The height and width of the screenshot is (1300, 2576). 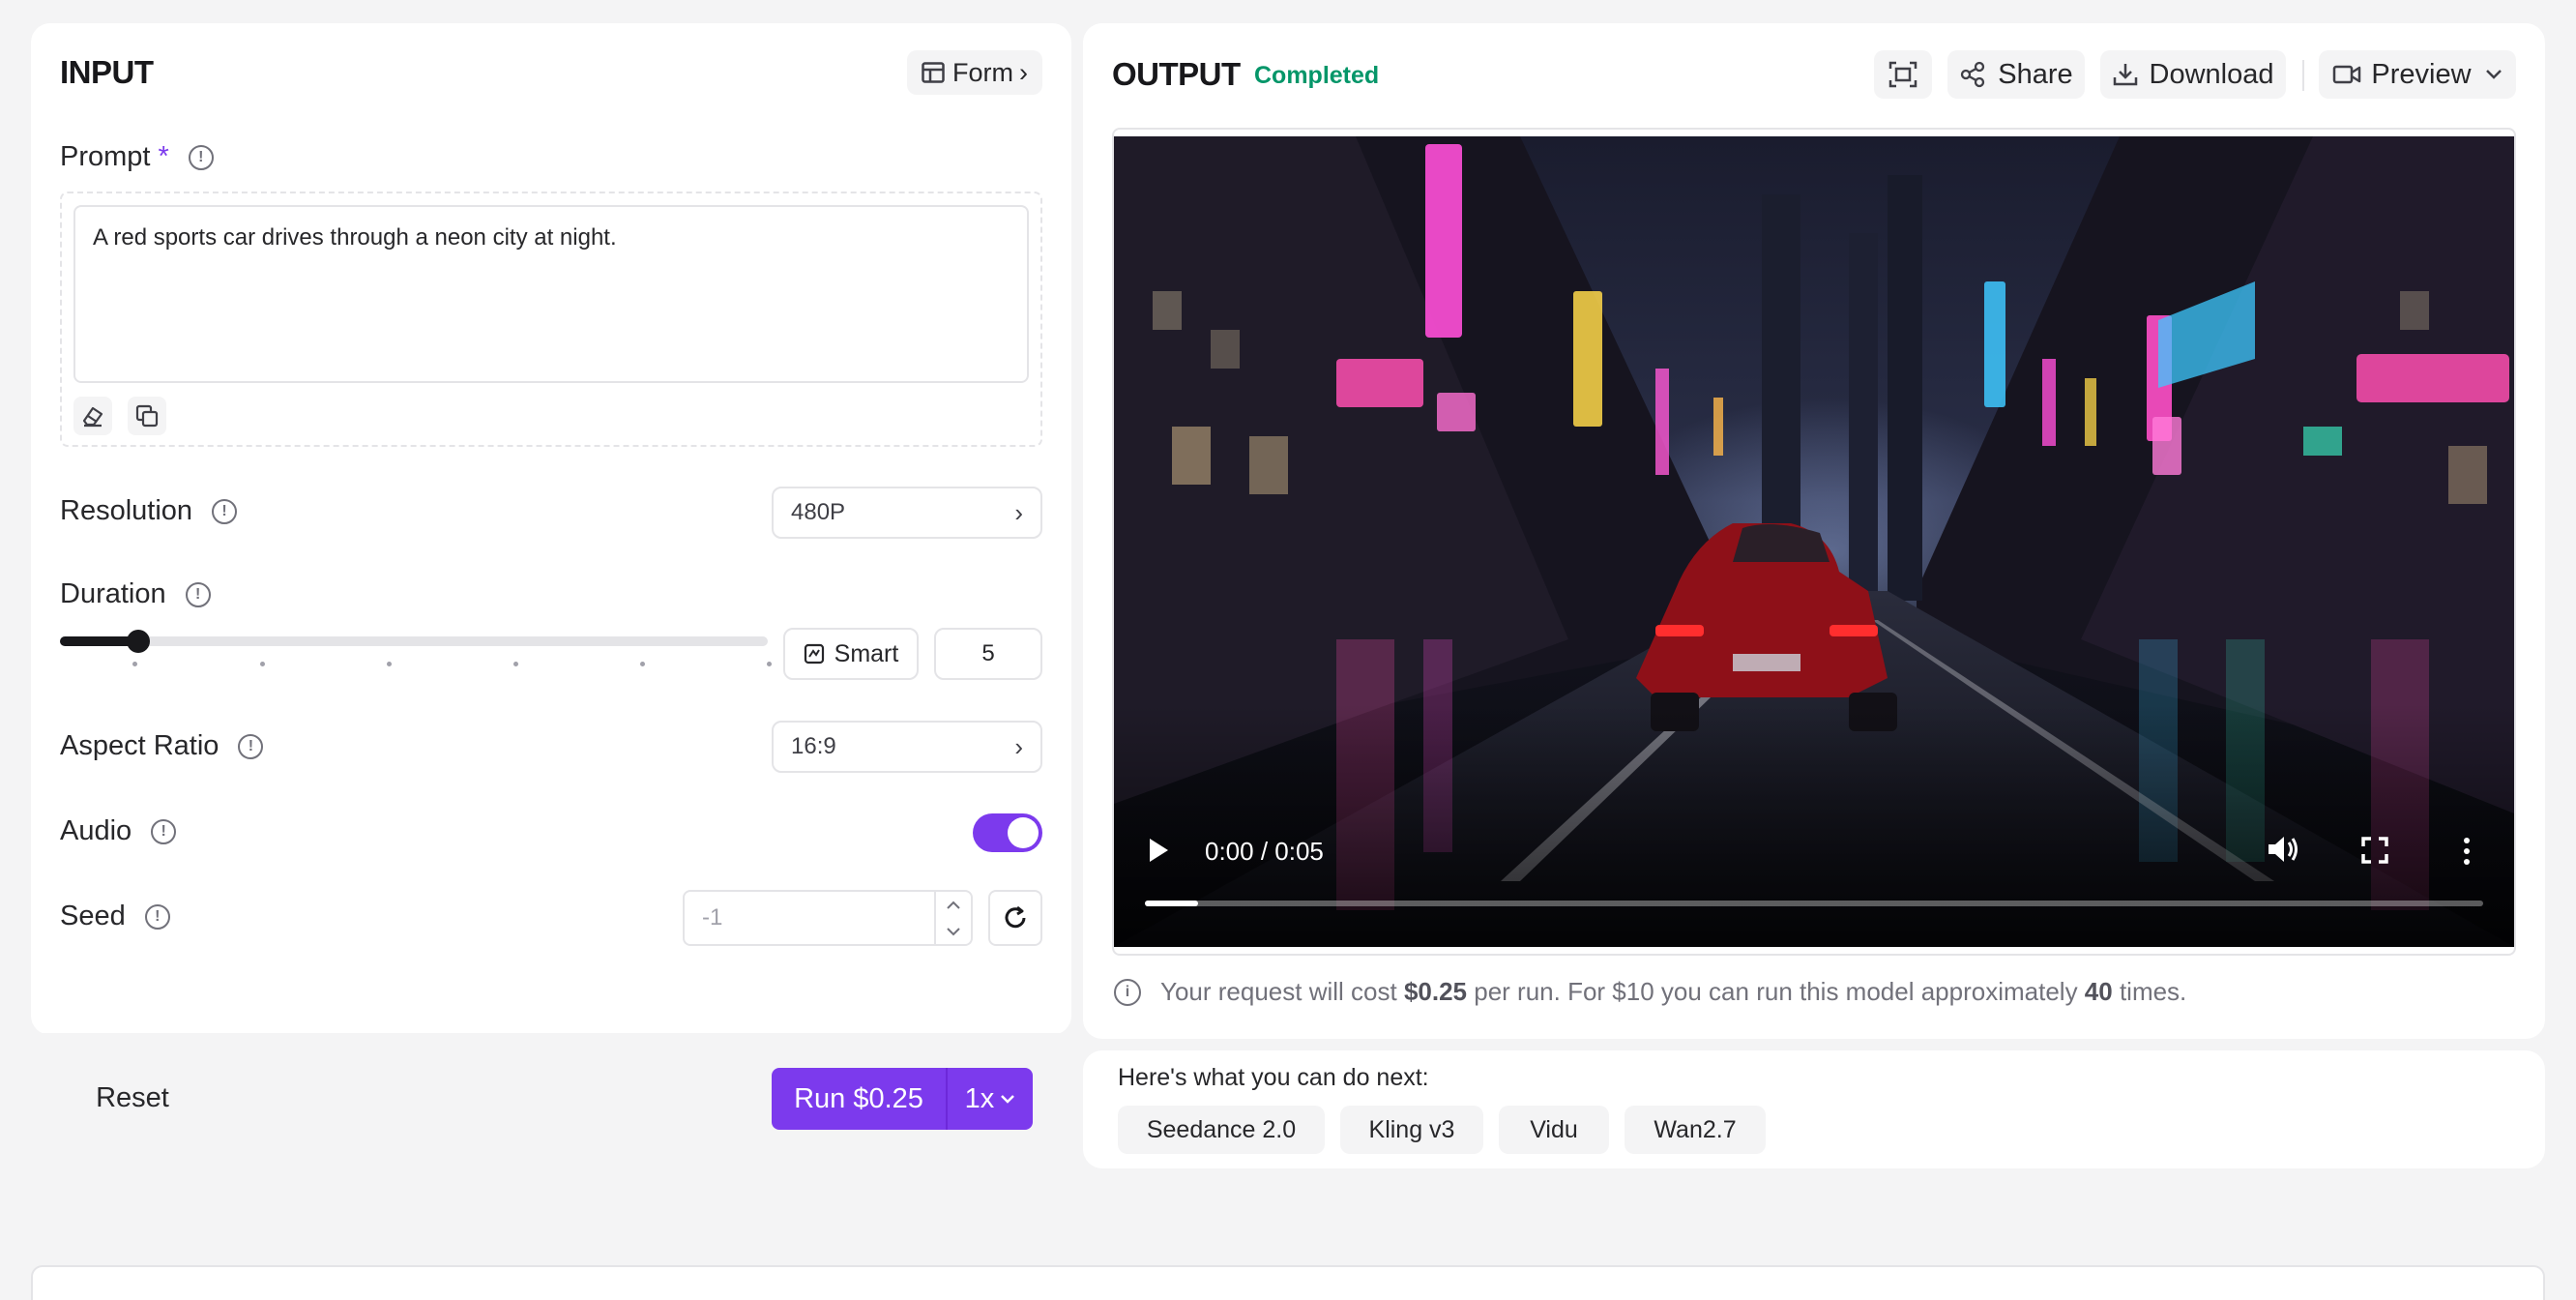 What do you see at coordinates (828, 918) in the screenshot?
I see `seed-input: -1` at bounding box center [828, 918].